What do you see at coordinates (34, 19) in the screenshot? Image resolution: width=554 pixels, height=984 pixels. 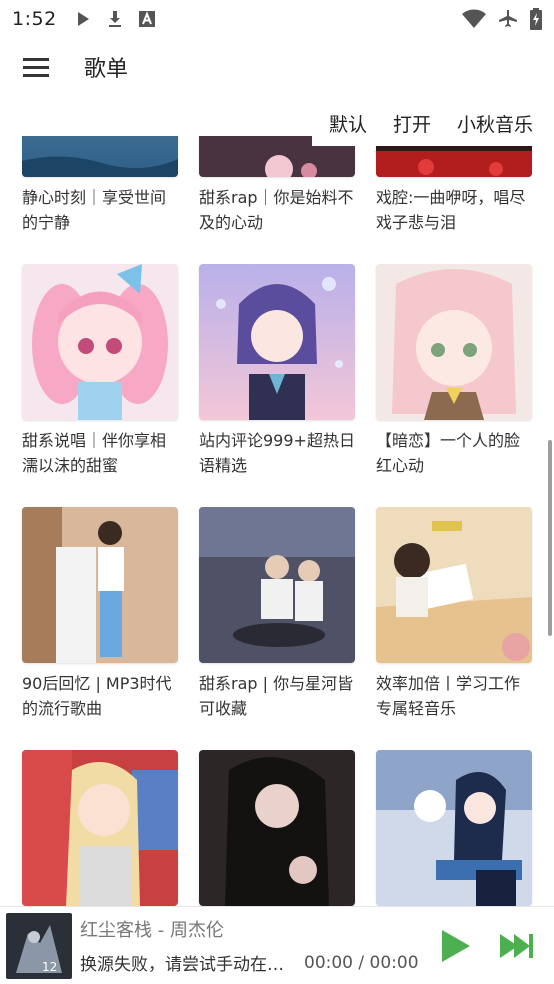 I see `status-time: 1:52` at bounding box center [34, 19].